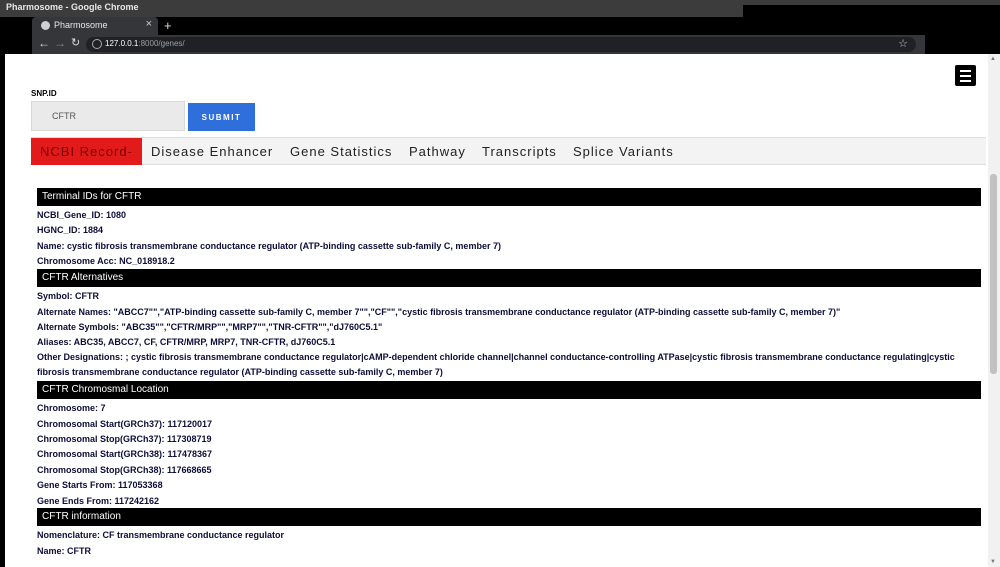  Describe the element at coordinates (871, 26) in the screenshot. I see `tab-strip-shade` at that location.